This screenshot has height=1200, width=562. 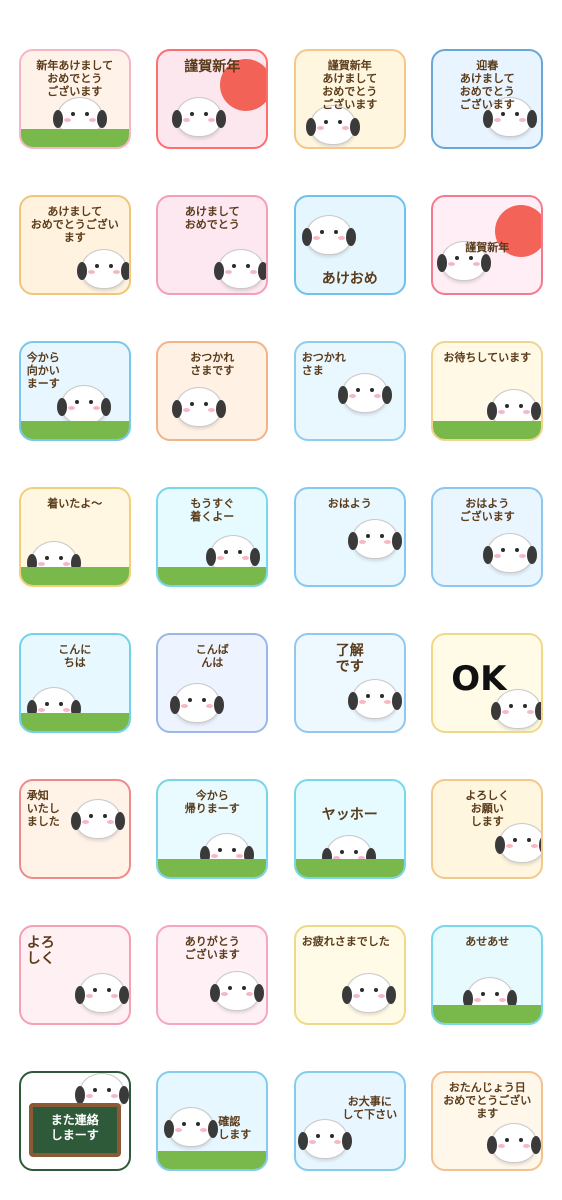 I want to click on sticker: よろ しく, so click(x=74, y=975).